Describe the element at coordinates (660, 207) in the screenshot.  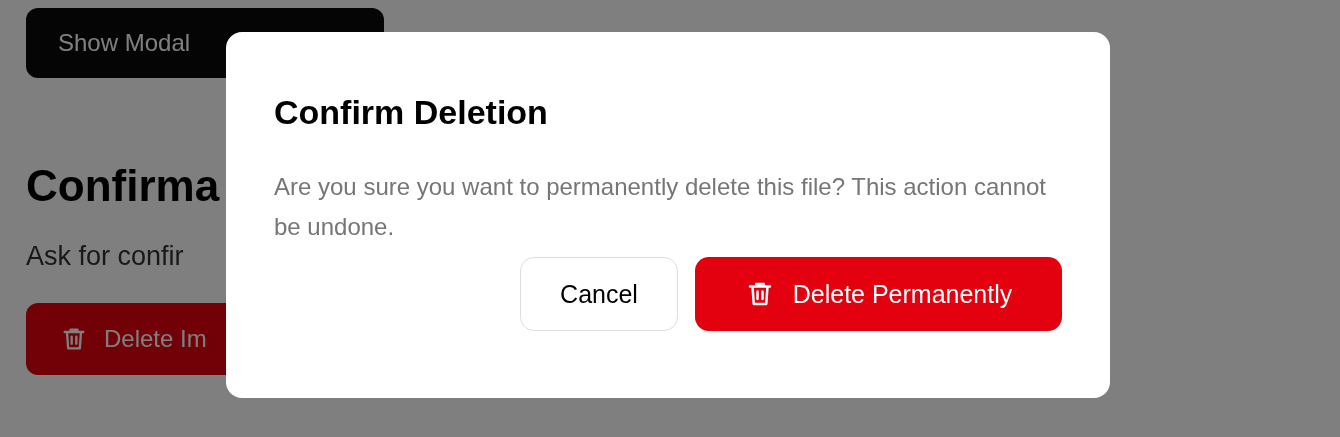
I see `modal-message: Are you sure you want to permanently delete this file? This action cannot be undone.` at that location.